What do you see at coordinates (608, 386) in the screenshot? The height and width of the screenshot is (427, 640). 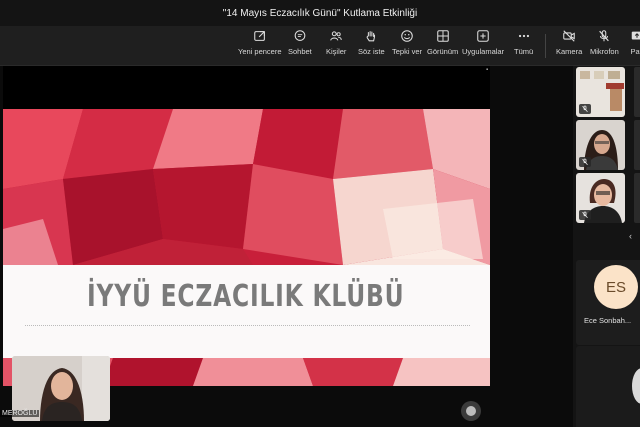 I see `participant-card` at bounding box center [608, 386].